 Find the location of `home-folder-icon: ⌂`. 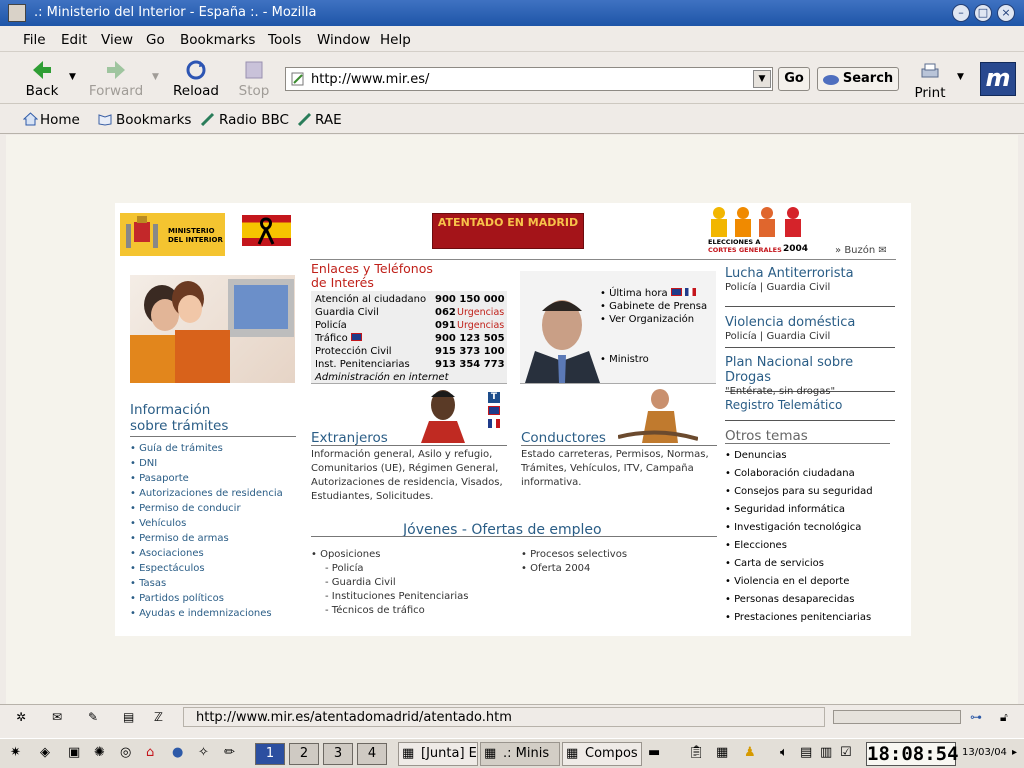

home-folder-icon: ⌂ is located at coordinates (155, 754).